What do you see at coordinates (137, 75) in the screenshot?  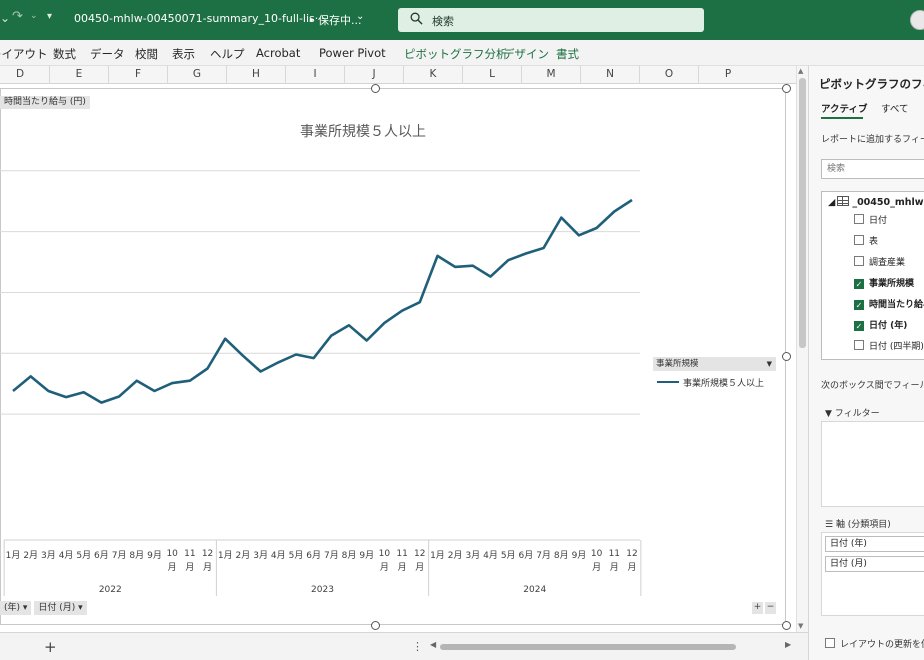 I see `column-header-f: F` at bounding box center [137, 75].